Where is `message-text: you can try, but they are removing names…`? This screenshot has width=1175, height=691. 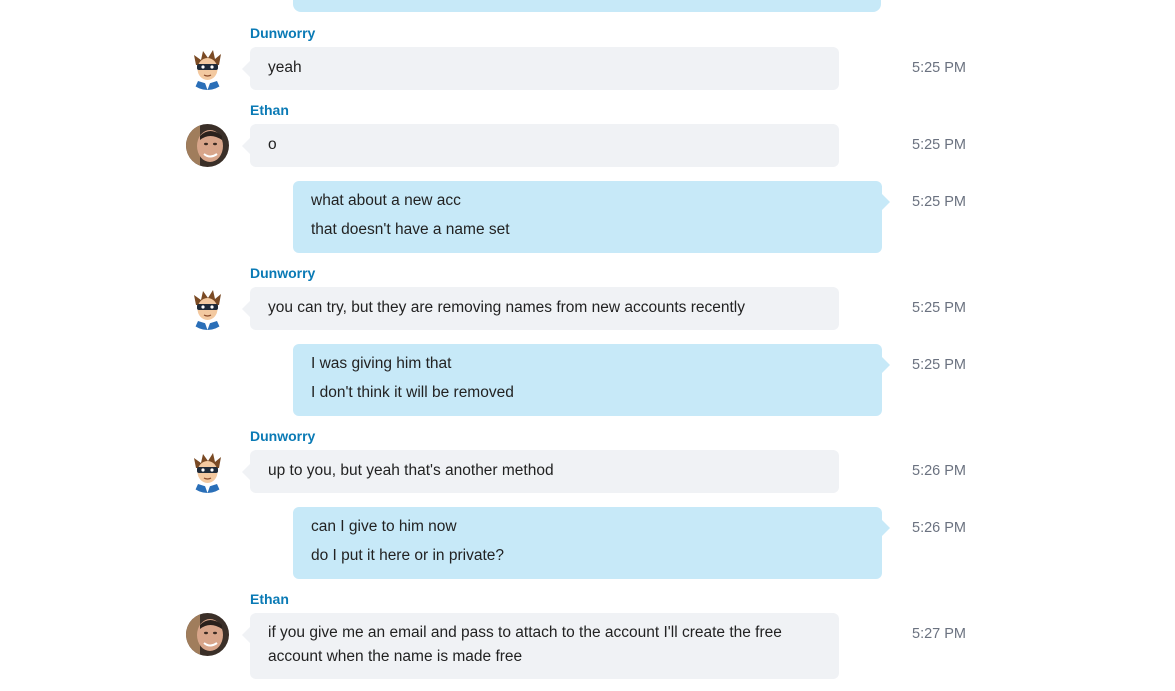
message-text: you can try, but they are removing names… is located at coordinates (506, 307).